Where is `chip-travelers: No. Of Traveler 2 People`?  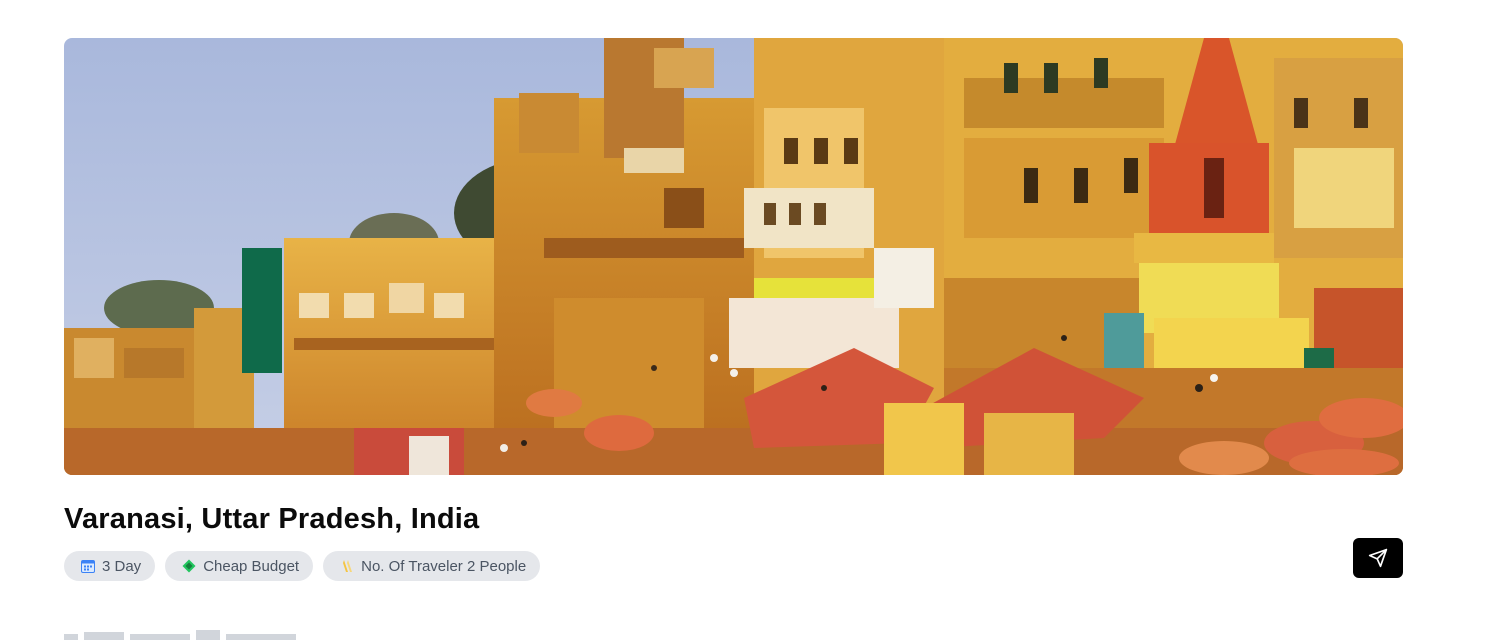 chip-travelers: No. Of Traveler 2 People is located at coordinates (432, 566).